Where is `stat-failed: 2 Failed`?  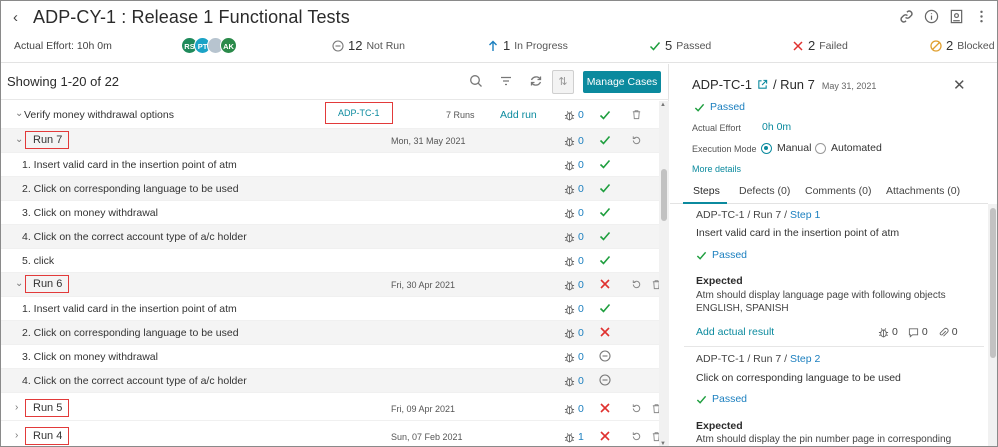
stat-failed: 2 Failed is located at coordinates (820, 45).